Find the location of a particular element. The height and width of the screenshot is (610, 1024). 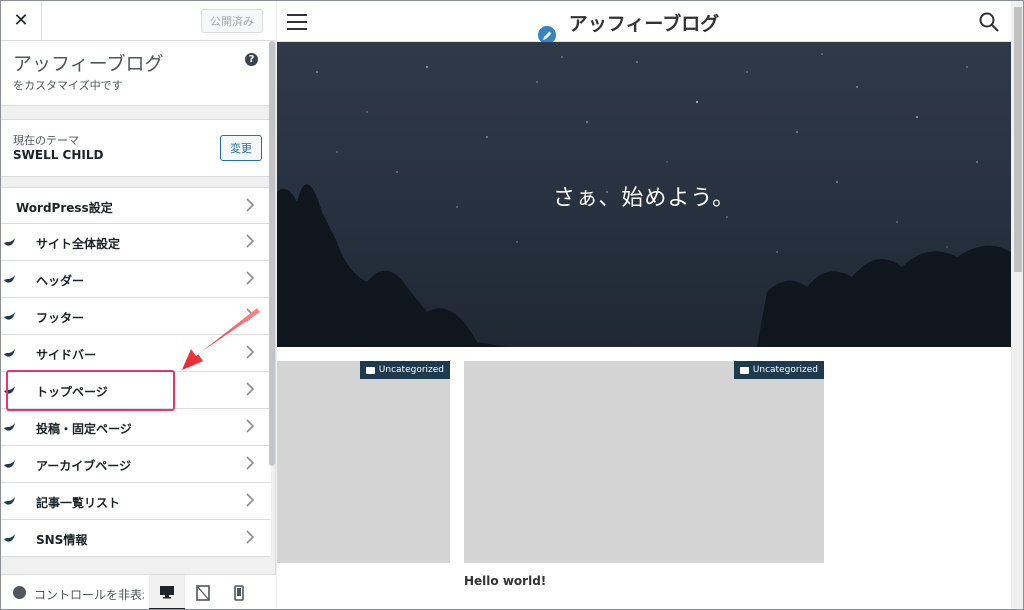

sidebar-footer: コントロールを非表示 is located at coordinates (138, 591).